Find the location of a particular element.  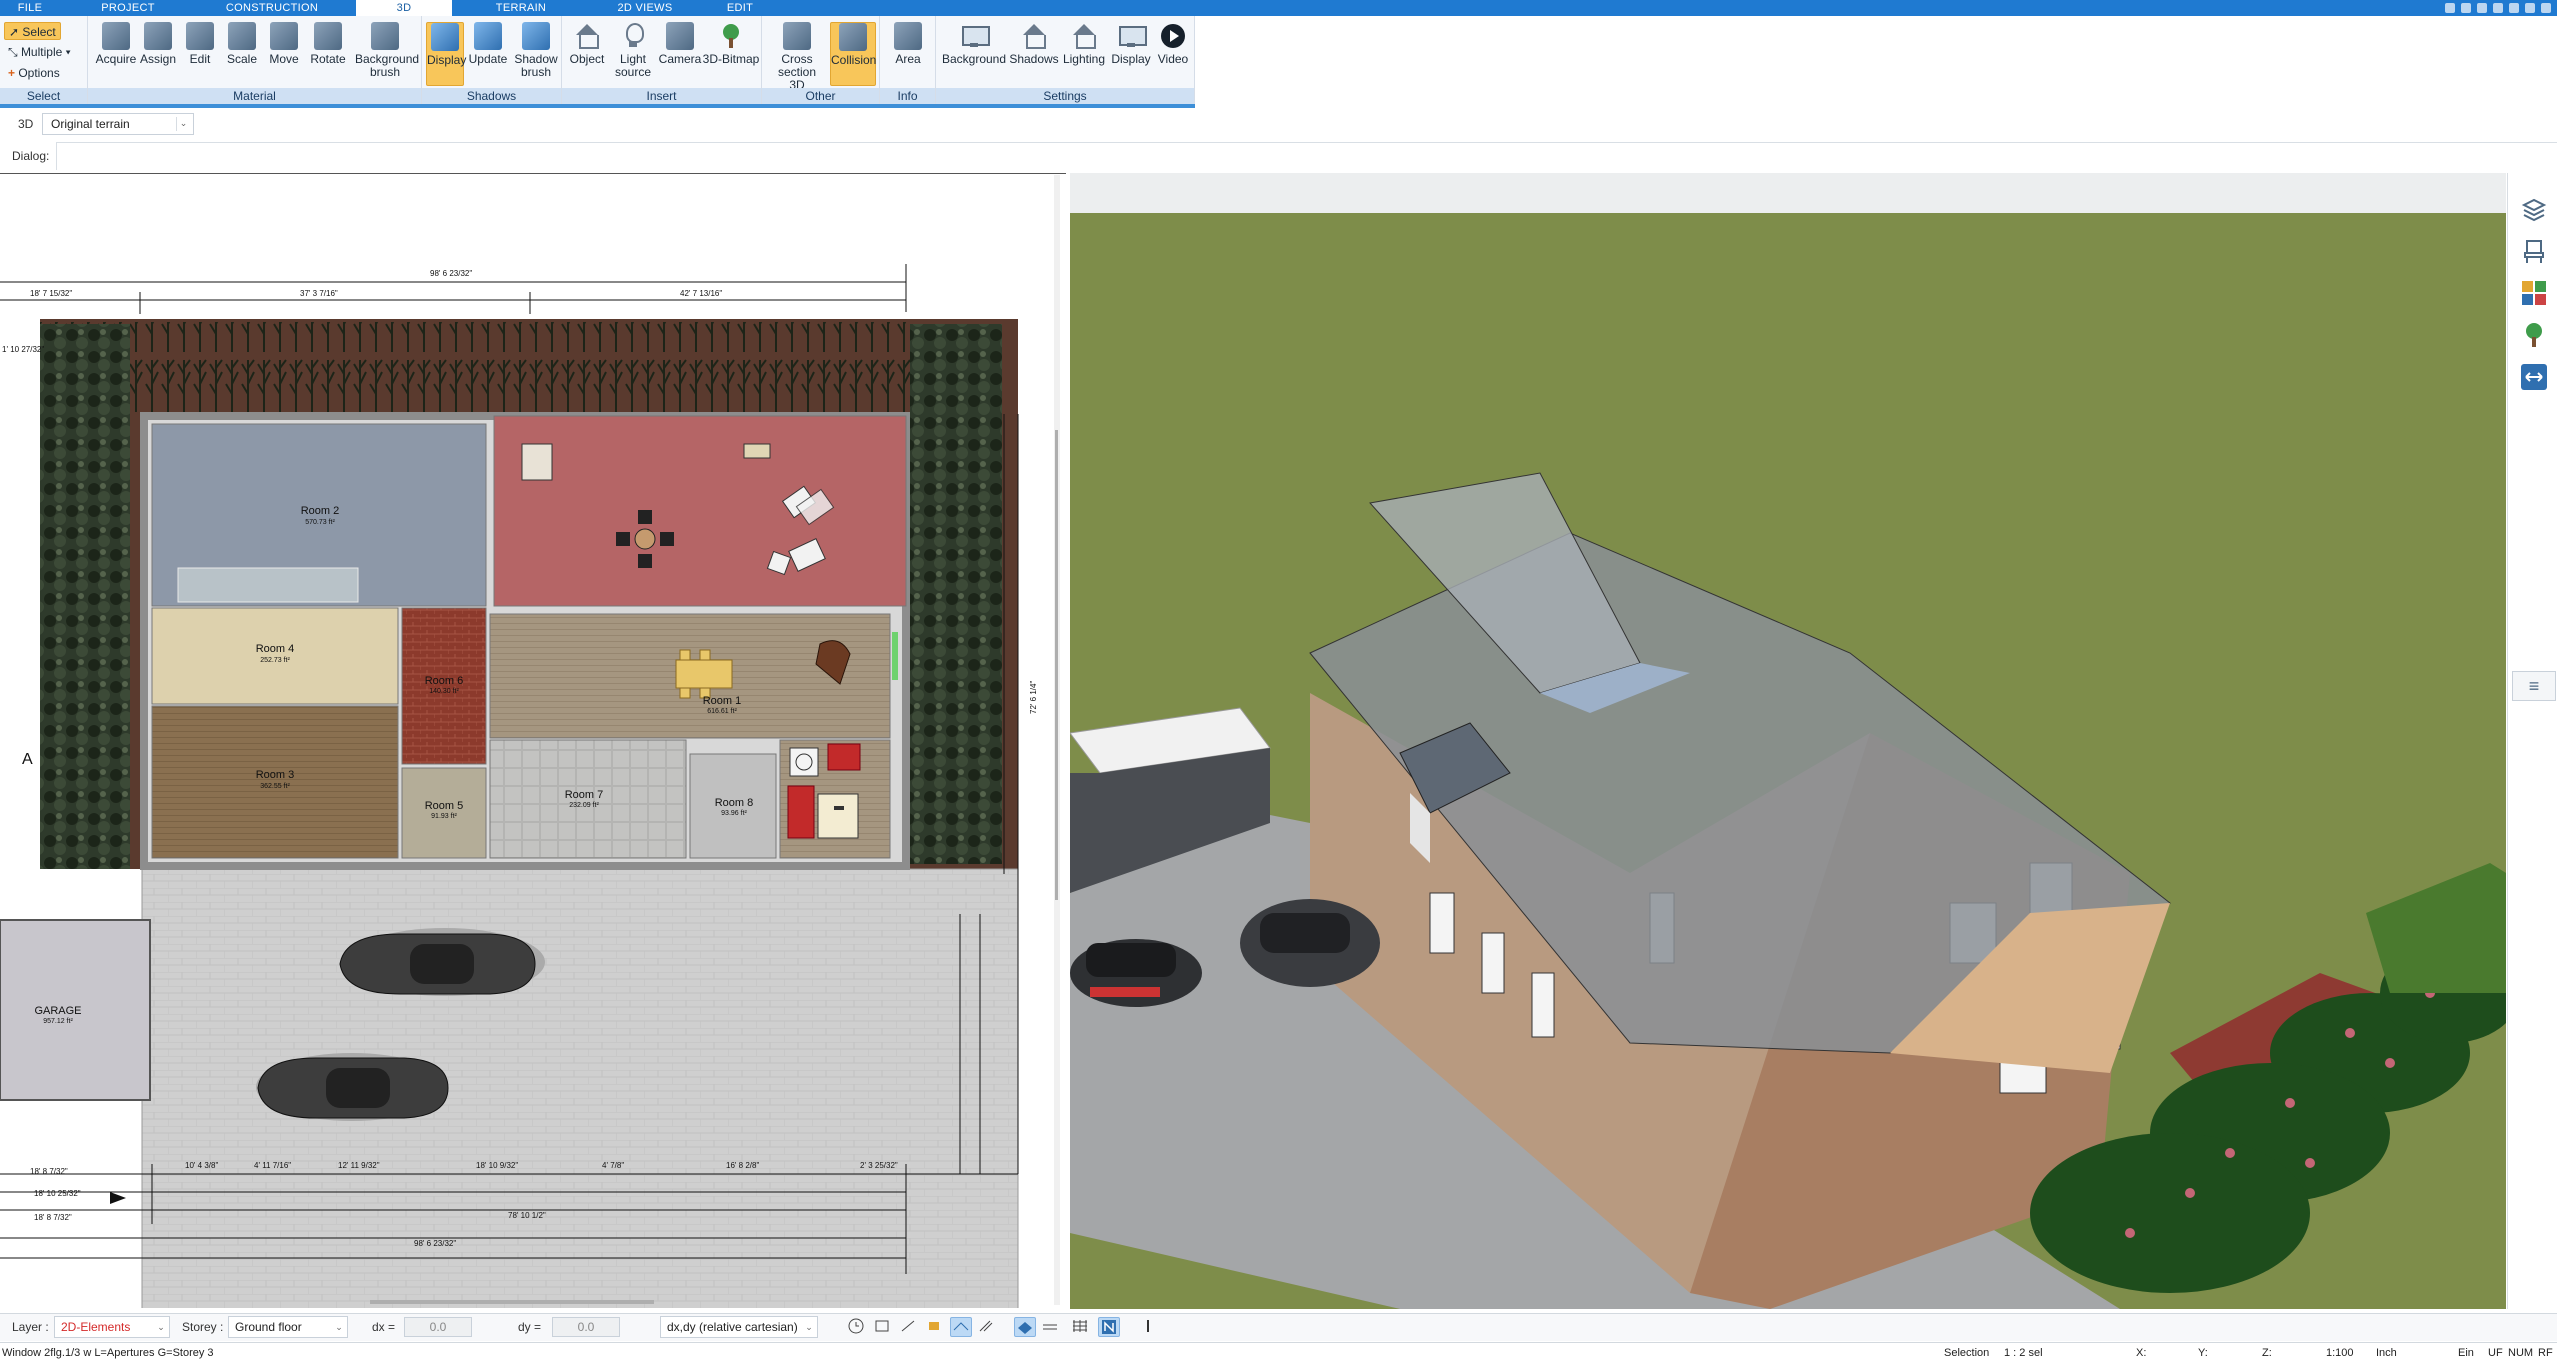

hatch-icon is located at coordinates (987, 1327).